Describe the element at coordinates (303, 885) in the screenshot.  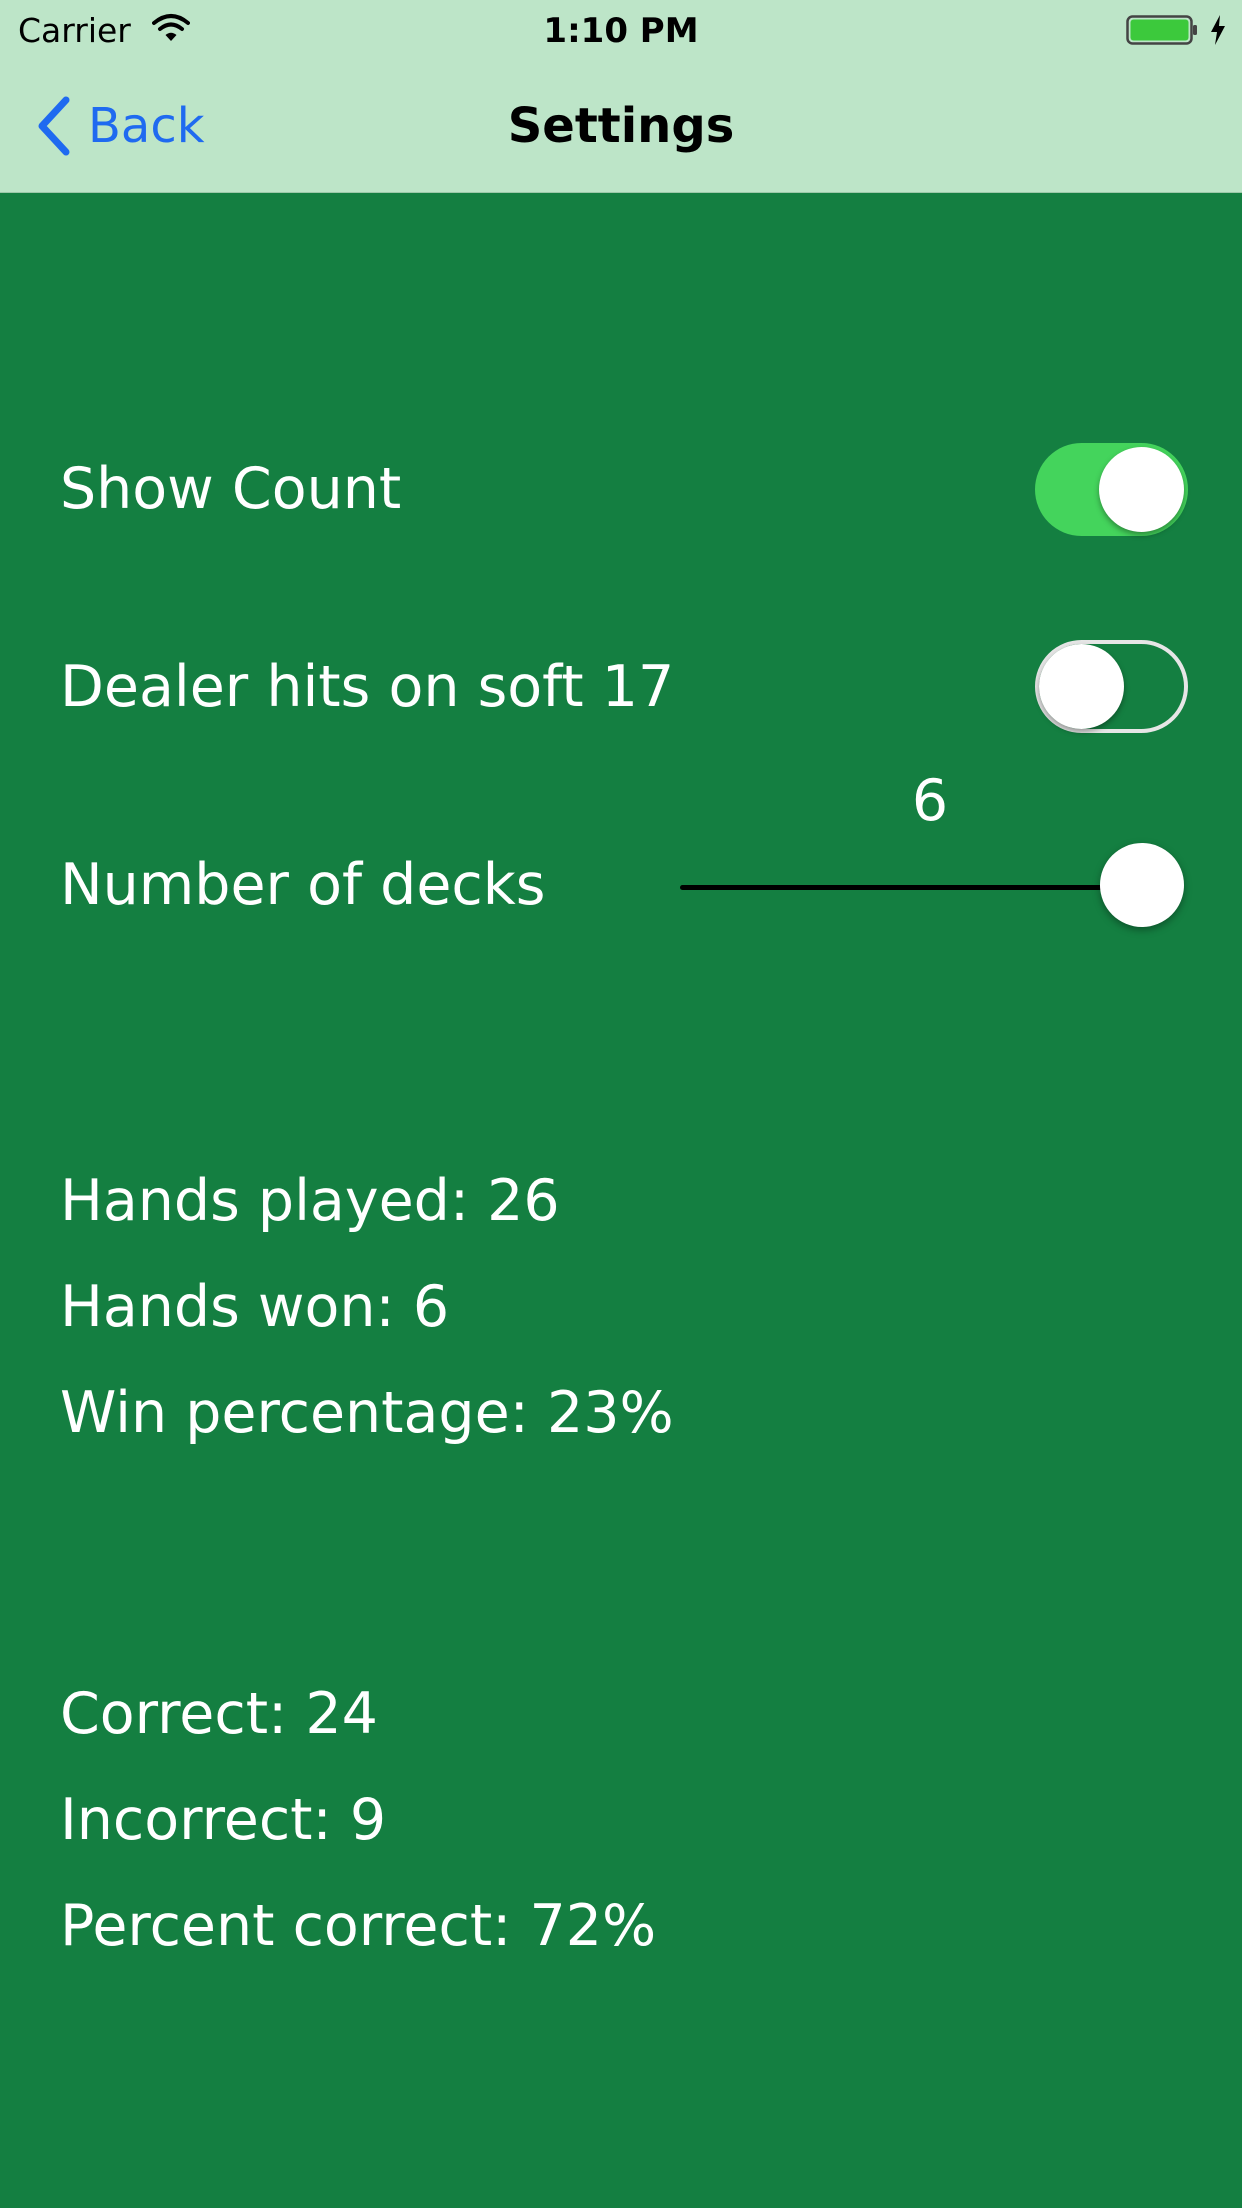
I see `number-of-decks-label: Number of decks` at that location.